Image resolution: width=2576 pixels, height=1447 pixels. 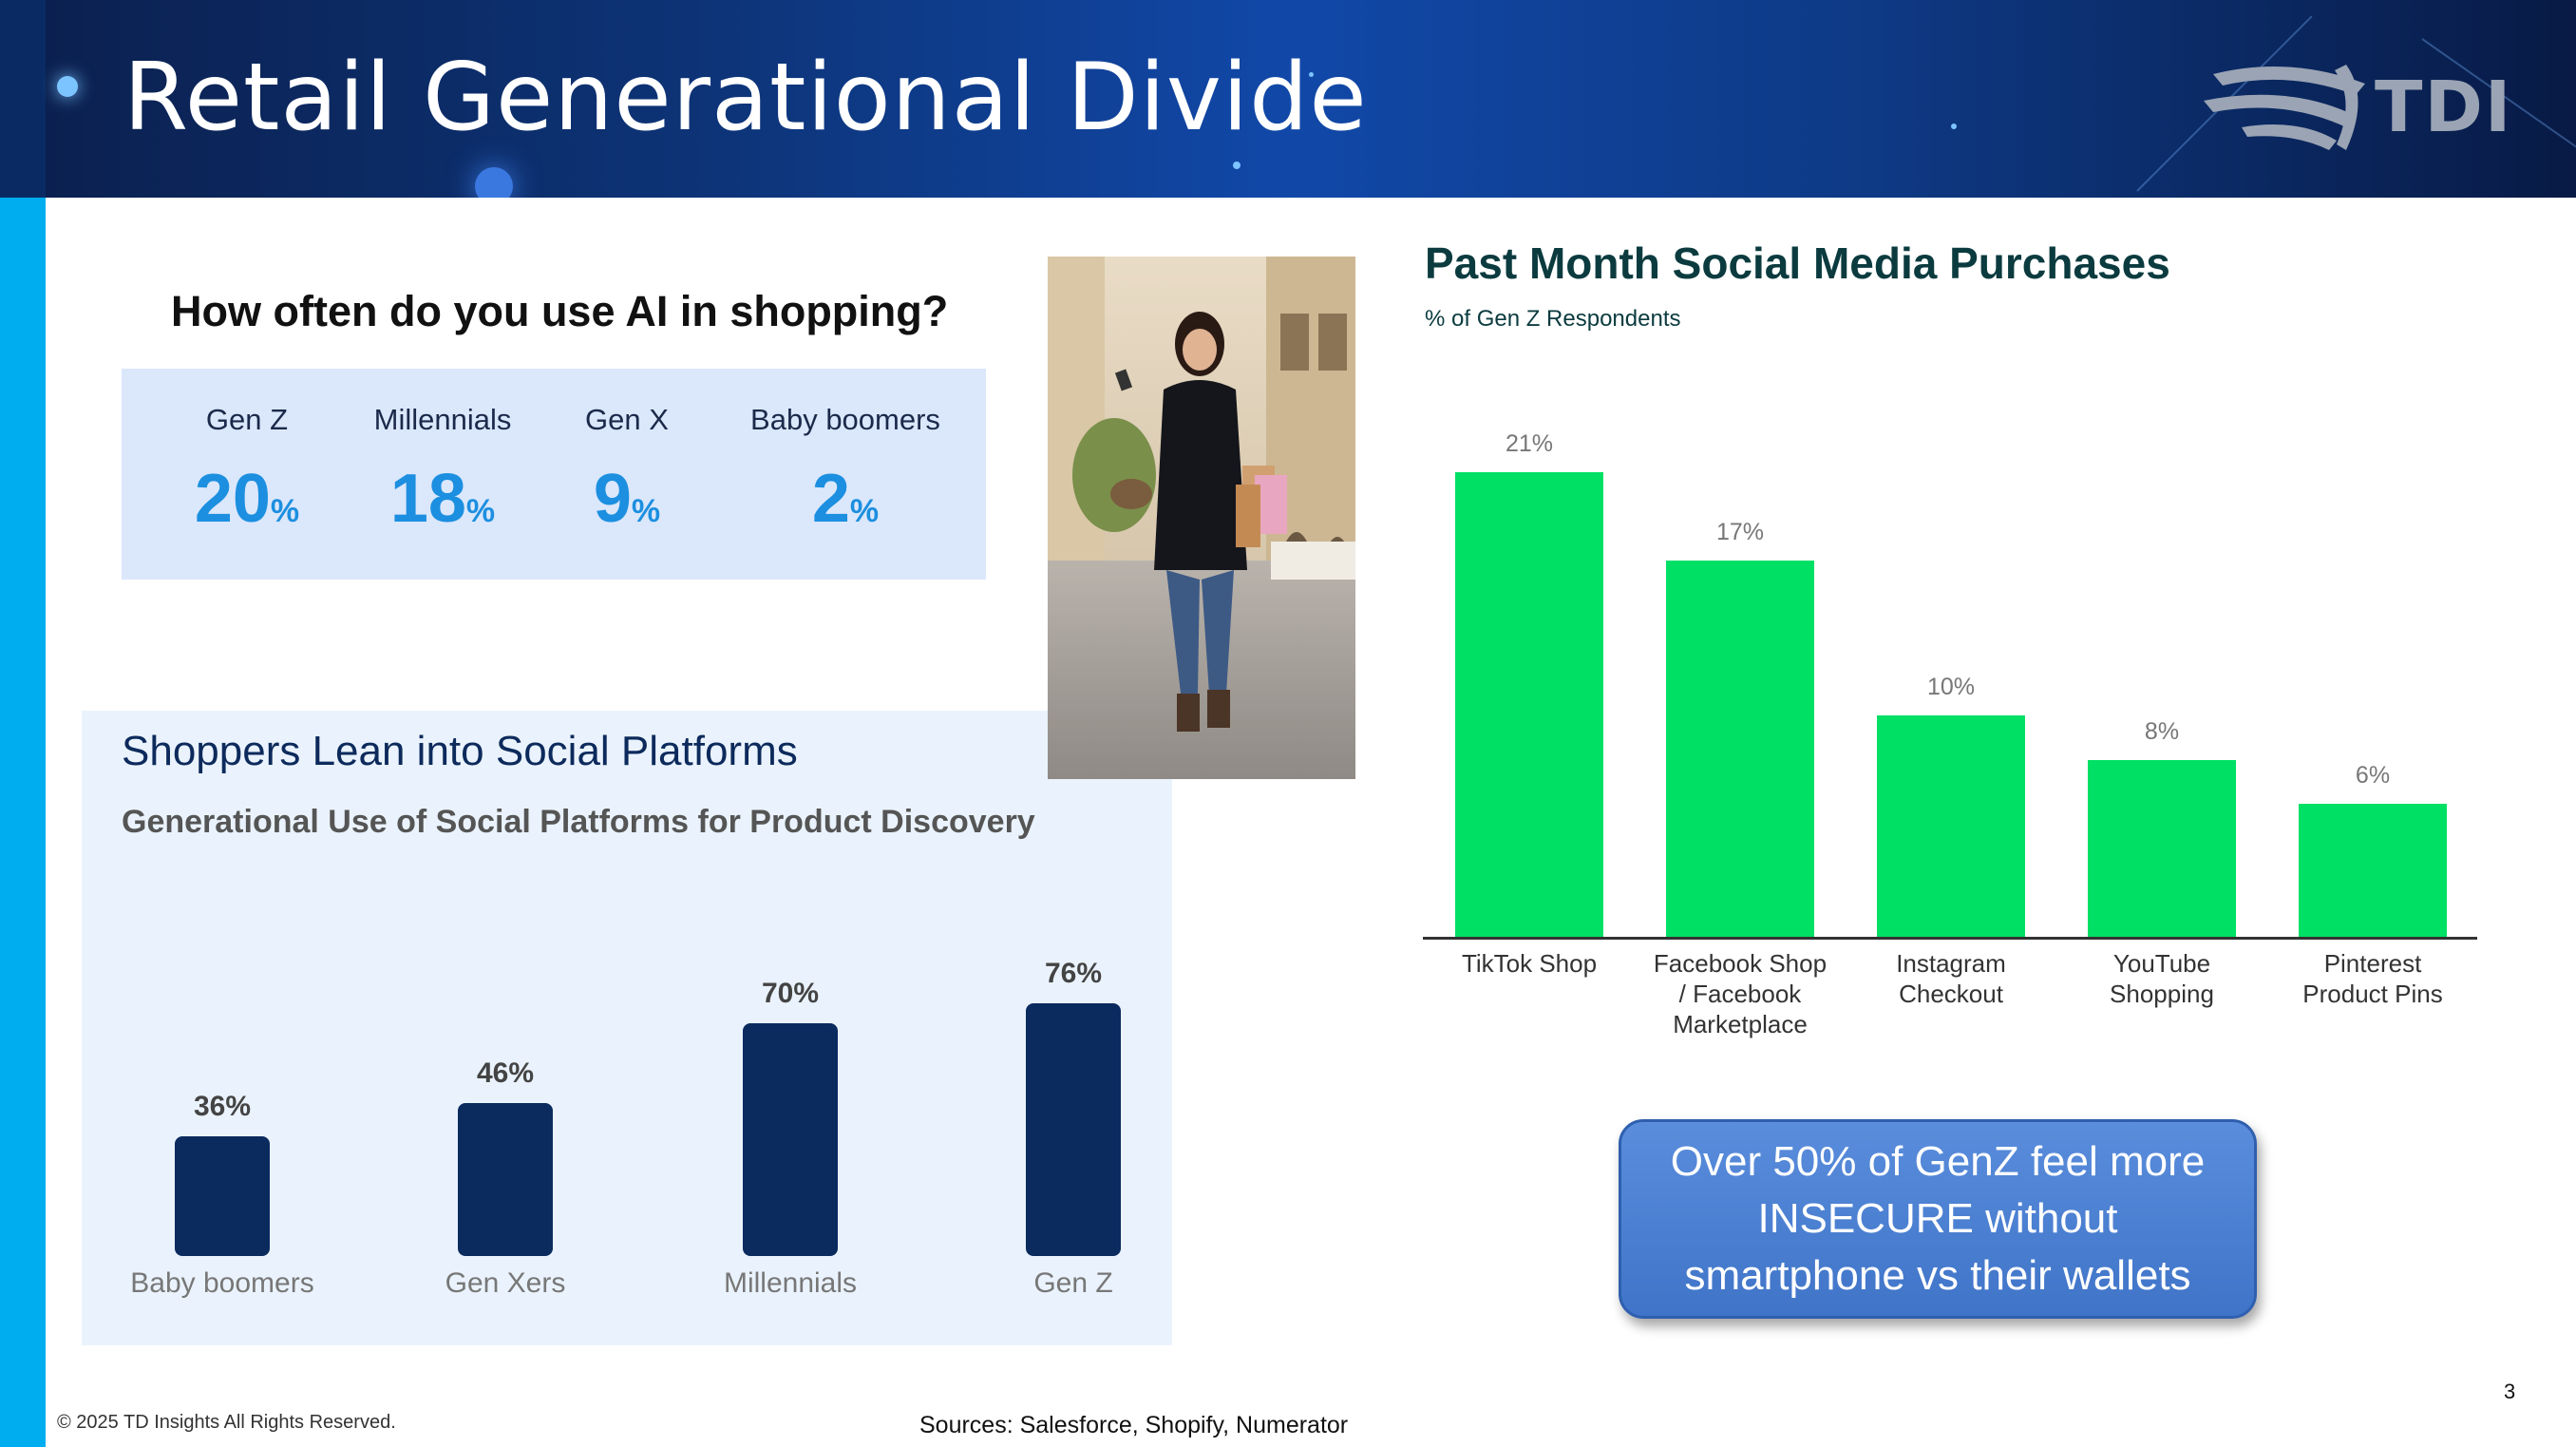 What do you see at coordinates (1951, 994) in the screenshot?
I see `category-label-line: Checkout` at bounding box center [1951, 994].